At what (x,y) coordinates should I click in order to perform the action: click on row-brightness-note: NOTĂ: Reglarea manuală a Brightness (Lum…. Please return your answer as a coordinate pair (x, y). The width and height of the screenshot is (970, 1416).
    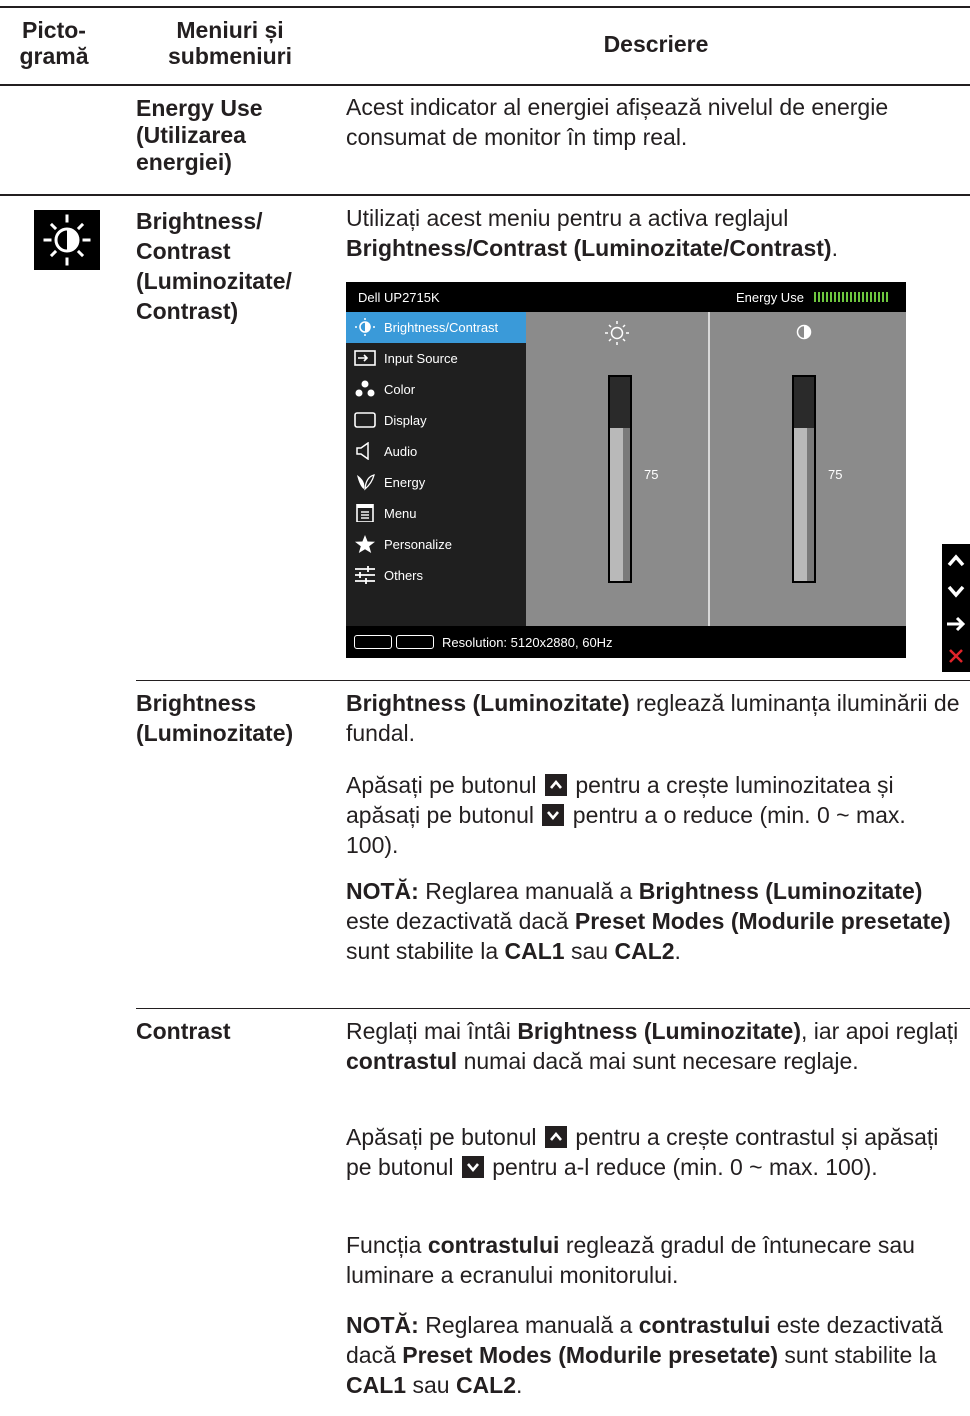
    Looking at the image, I should click on (648, 921).